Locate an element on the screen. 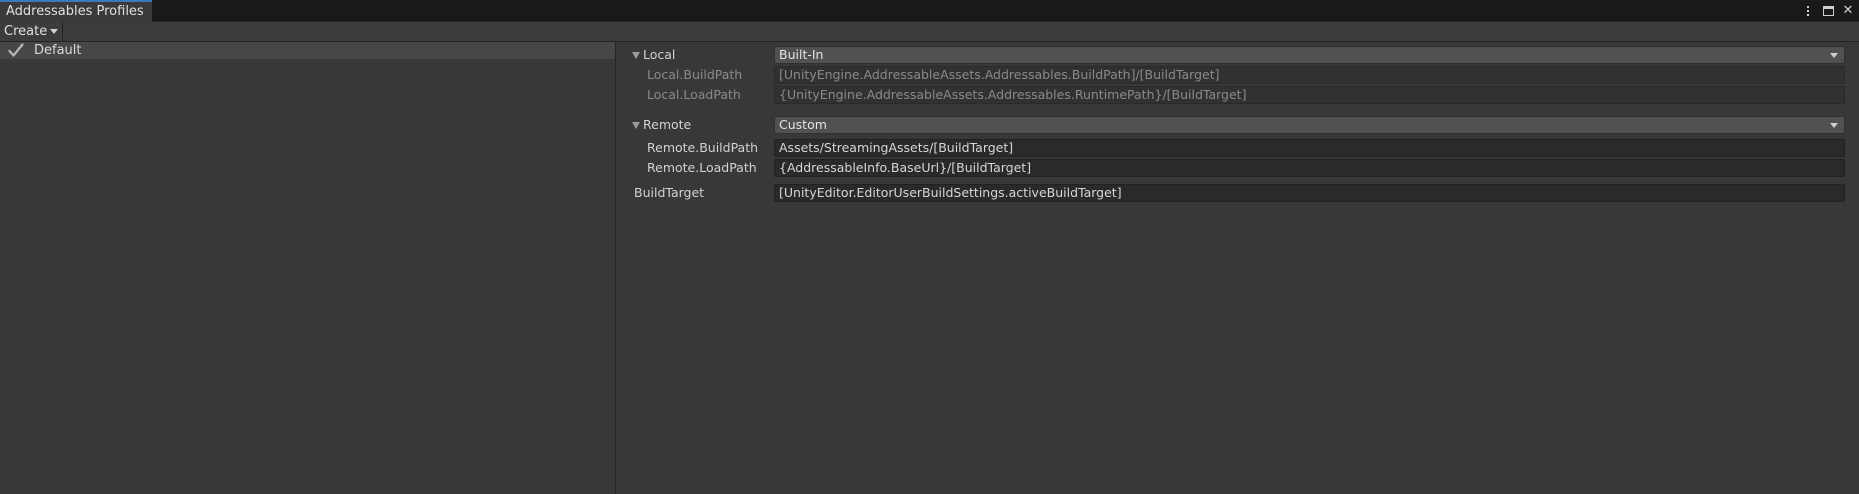 Image resolution: width=1859 pixels, height=494 pixels. remote-build-path-field: Assets/StreamingAssets/[BuildTarget] is located at coordinates (1309, 148).